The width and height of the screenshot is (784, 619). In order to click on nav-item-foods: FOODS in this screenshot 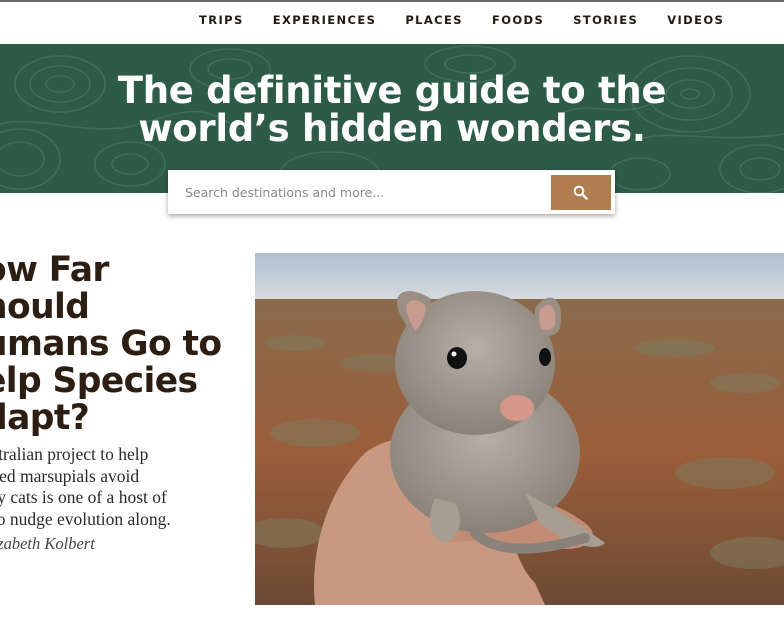, I will do `click(518, 20)`.